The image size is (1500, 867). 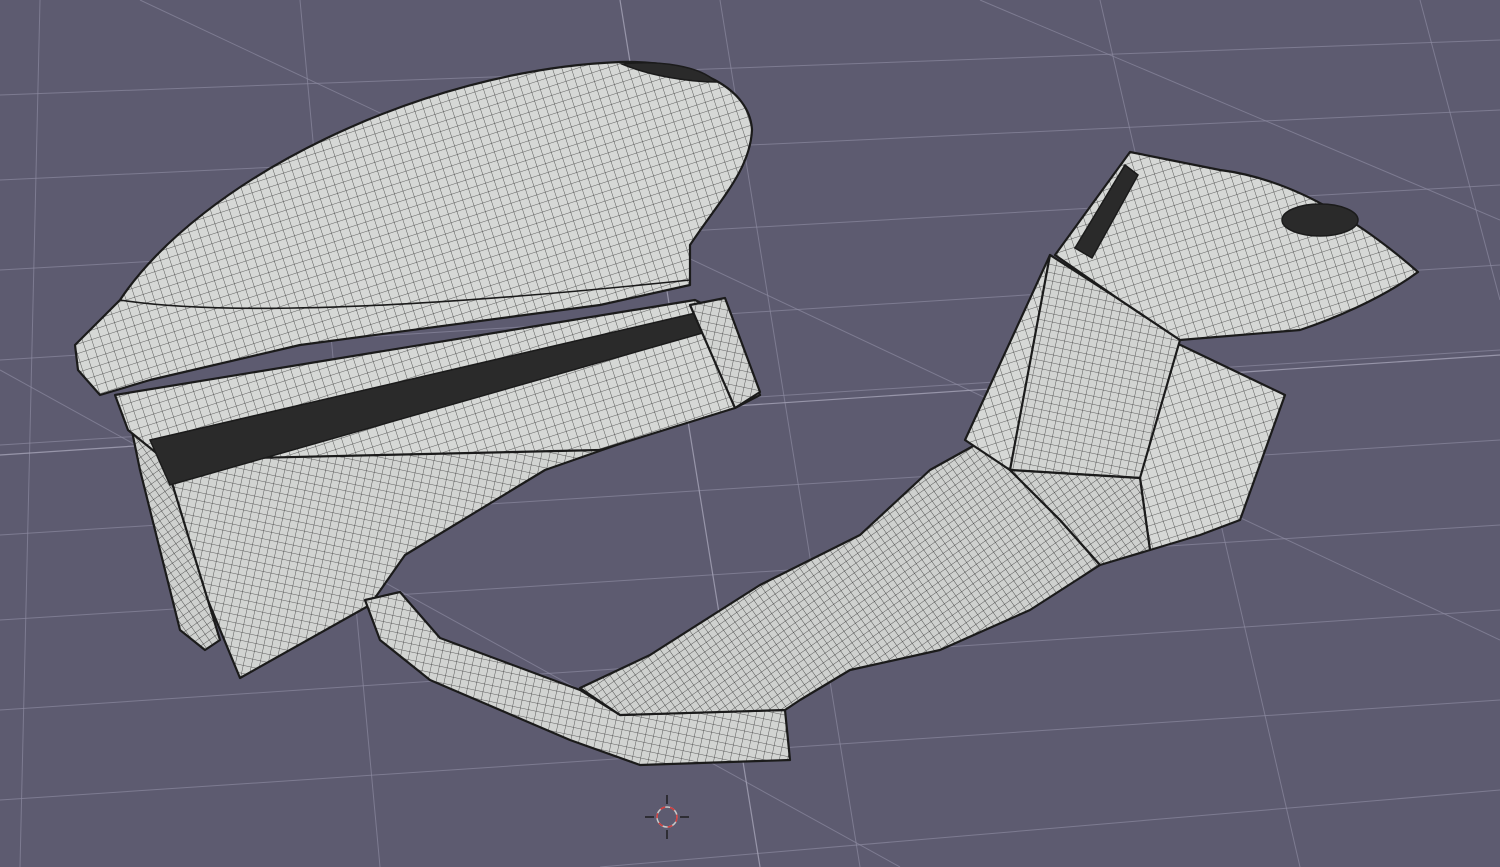 I want to click on 3d-cursor-icon, so click(x=667, y=817).